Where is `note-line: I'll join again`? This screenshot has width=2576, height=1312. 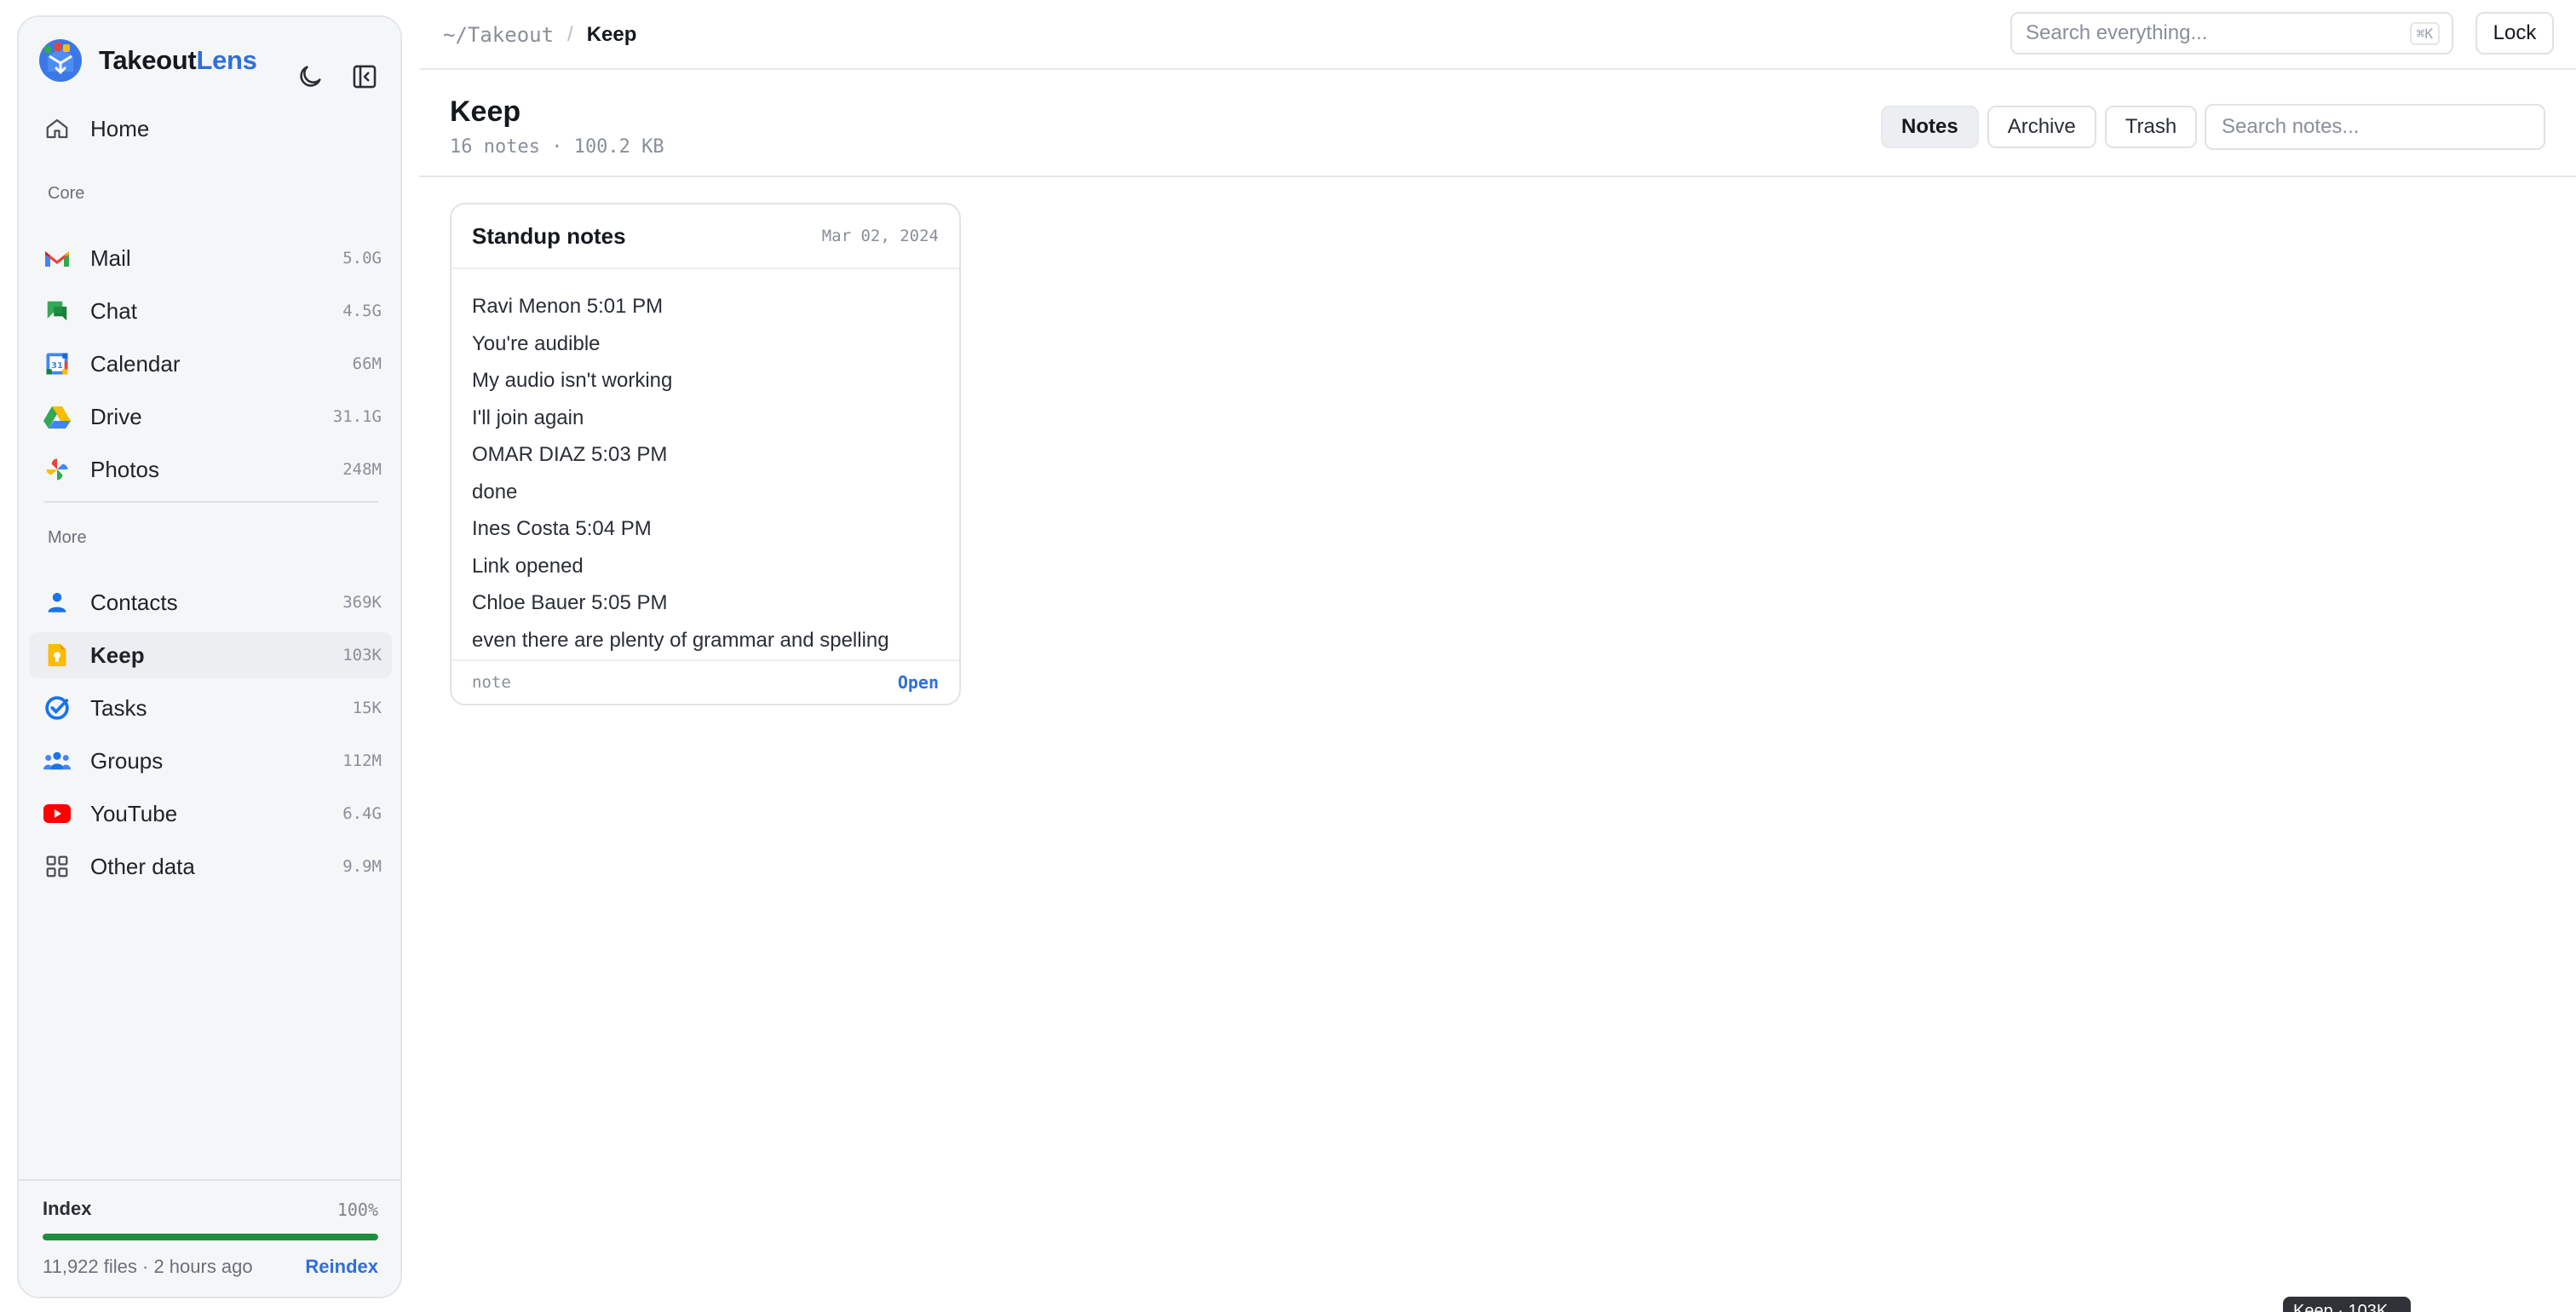 note-line: I'll join again is located at coordinates (528, 417).